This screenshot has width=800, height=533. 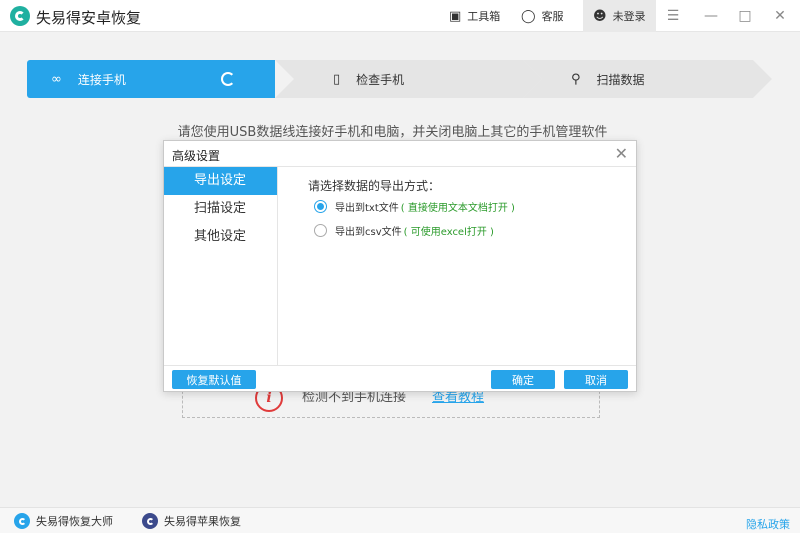 What do you see at coordinates (596, 379) in the screenshot?
I see `cancel-button: 取消` at bounding box center [596, 379].